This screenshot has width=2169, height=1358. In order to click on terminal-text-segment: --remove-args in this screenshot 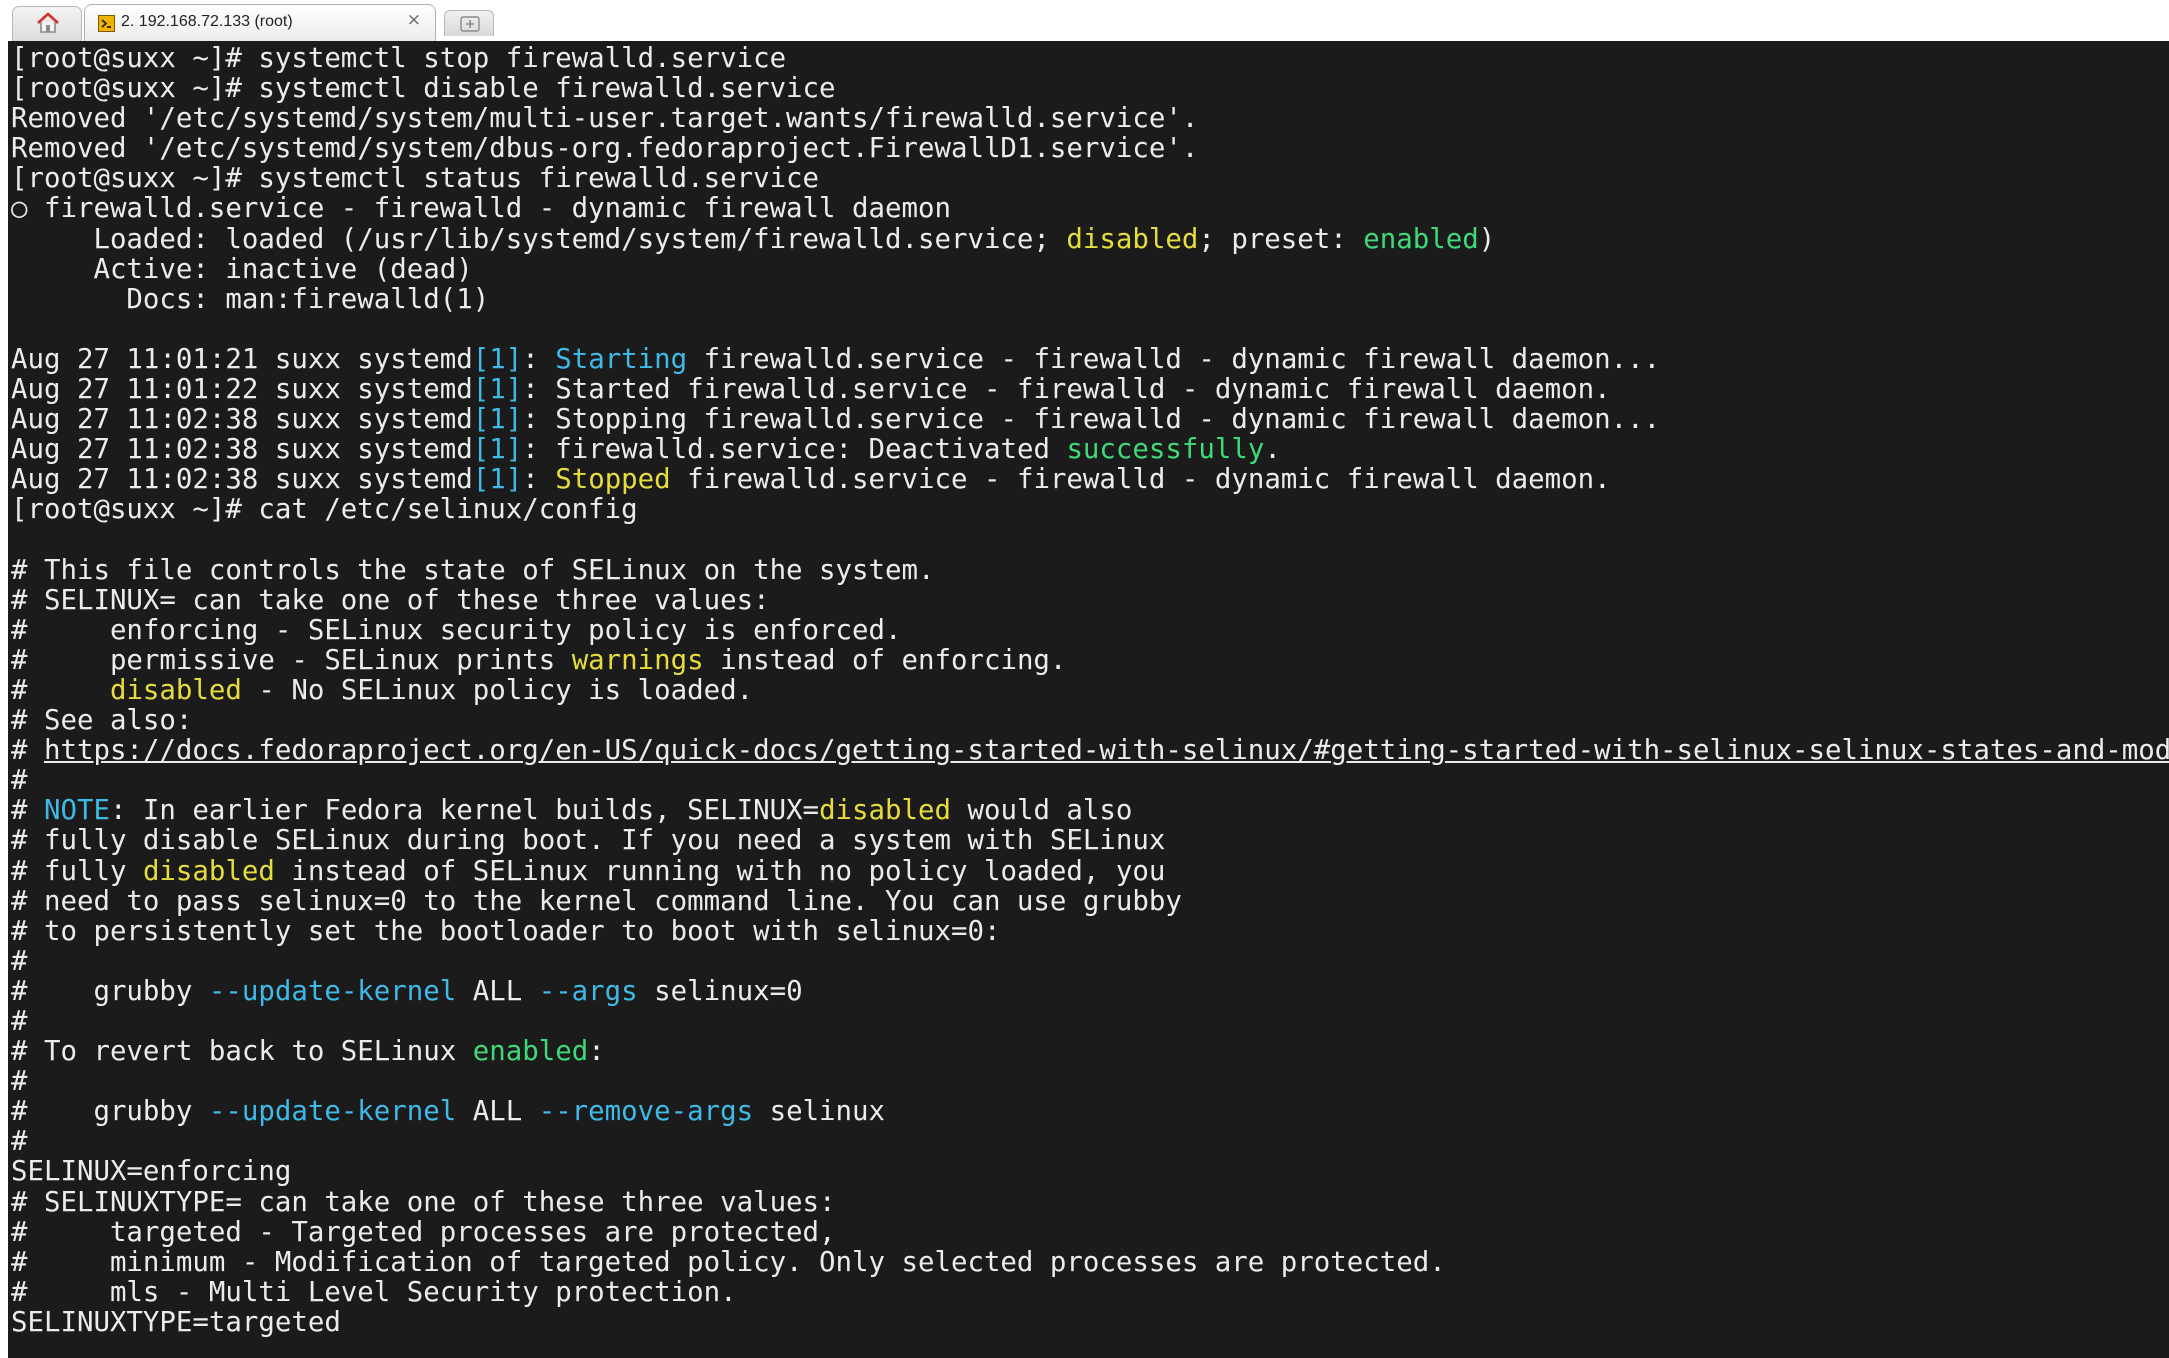, I will do `click(646, 1112)`.